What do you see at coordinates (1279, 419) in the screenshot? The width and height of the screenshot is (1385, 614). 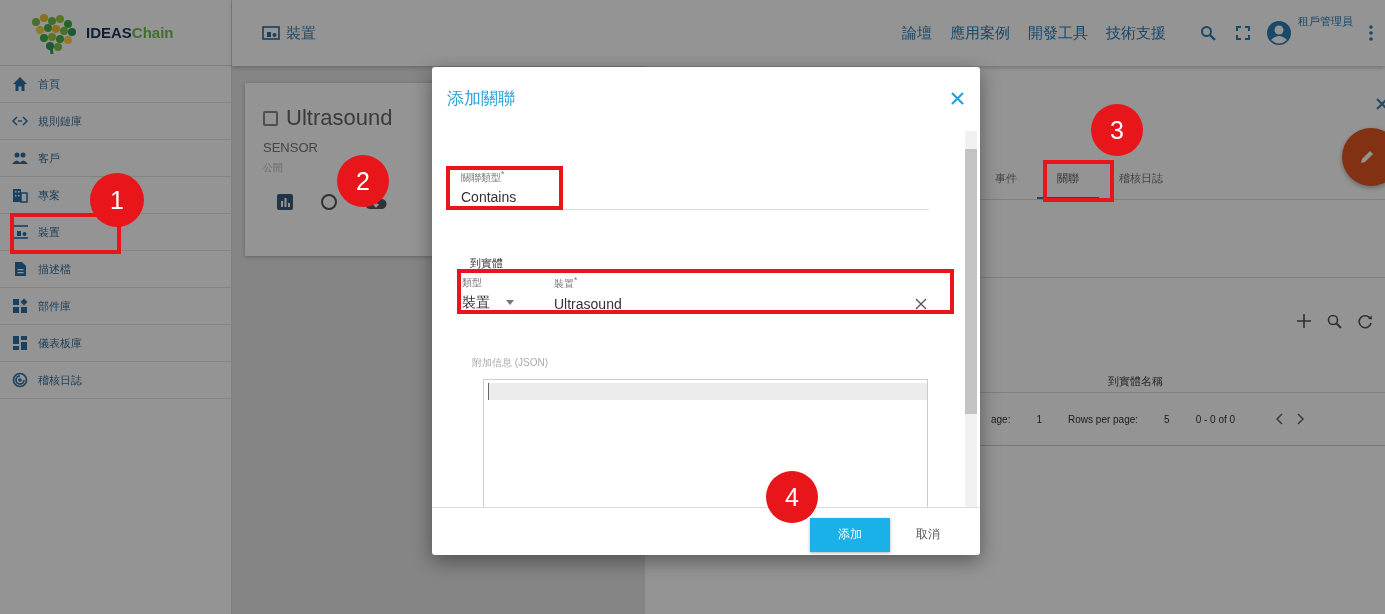 I see `chevron-left-icon` at bounding box center [1279, 419].